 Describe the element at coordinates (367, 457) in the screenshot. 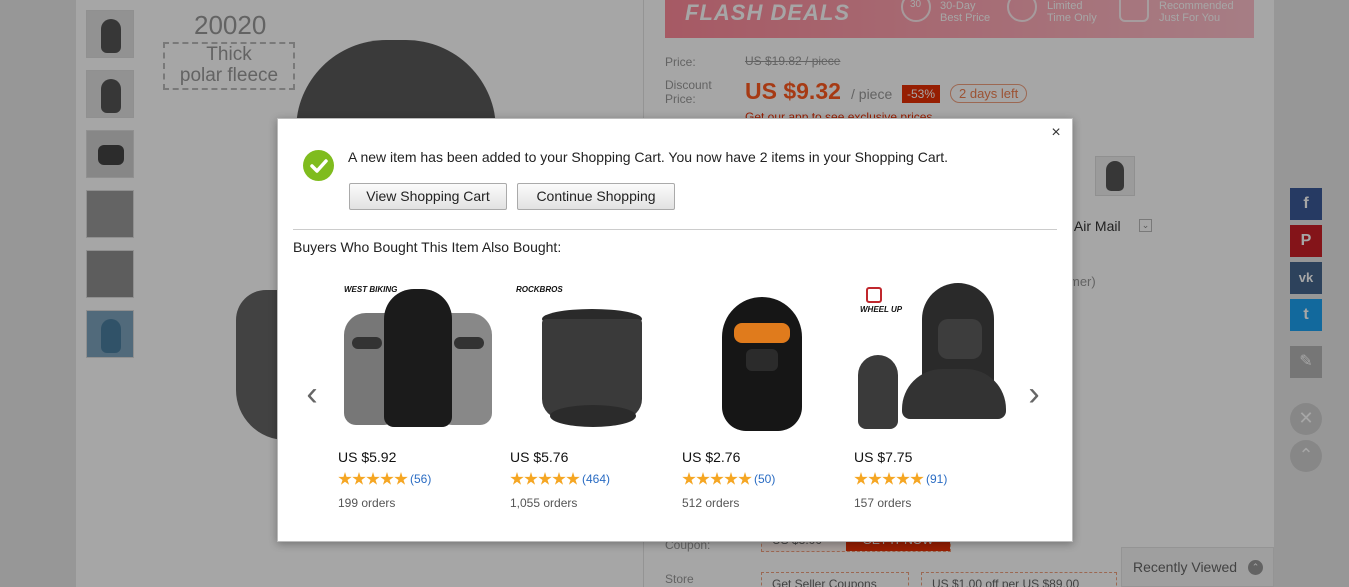

I see `product-price: US $5.92` at that location.